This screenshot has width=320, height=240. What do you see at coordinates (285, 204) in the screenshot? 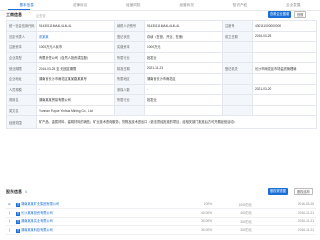
I see `holder-date: 2016-03-25` at bounding box center [285, 204].